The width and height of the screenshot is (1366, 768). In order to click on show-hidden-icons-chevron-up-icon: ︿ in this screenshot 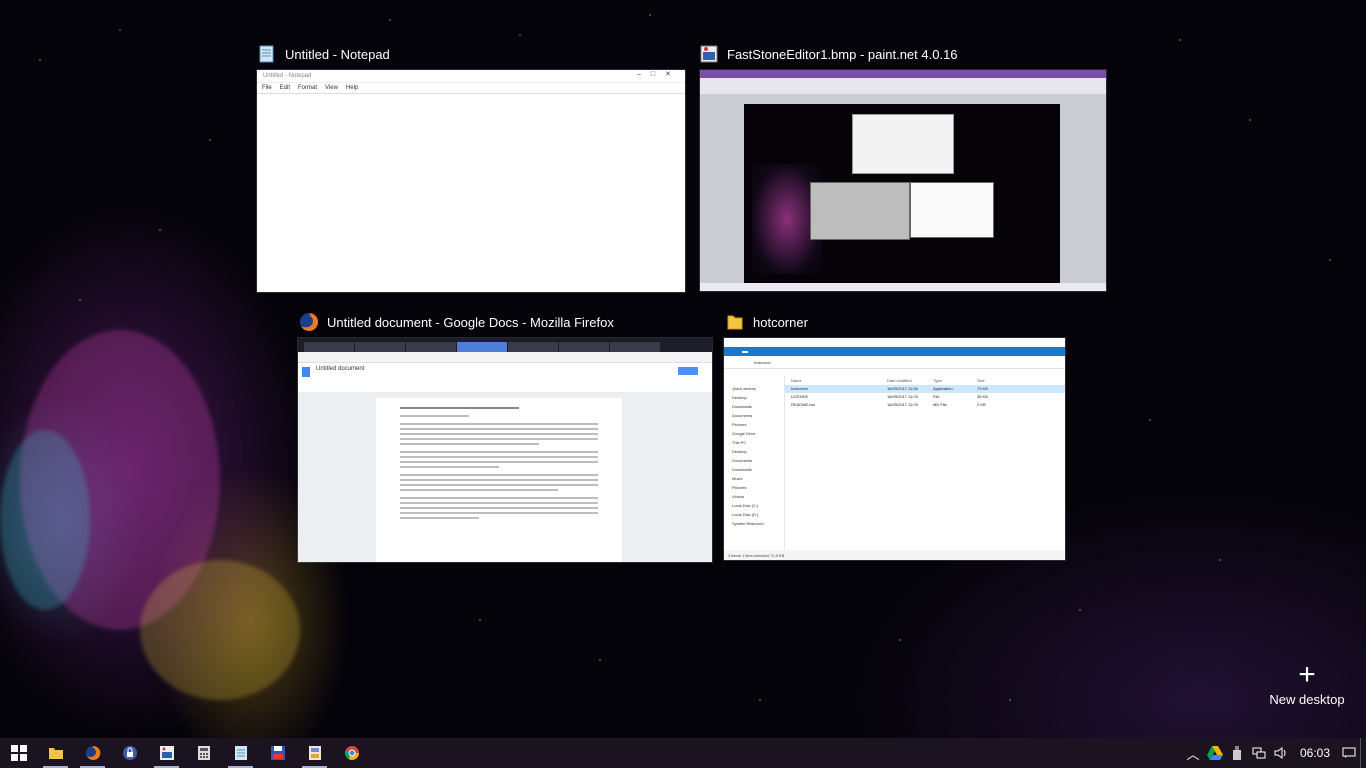, I will do `click(1193, 753)`.